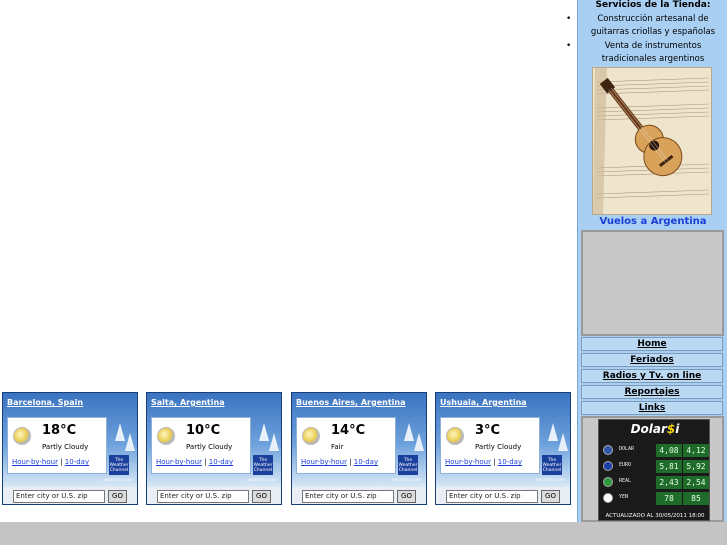 The height and width of the screenshot is (545, 727). I want to click on guitar-image, so click(652, 141).